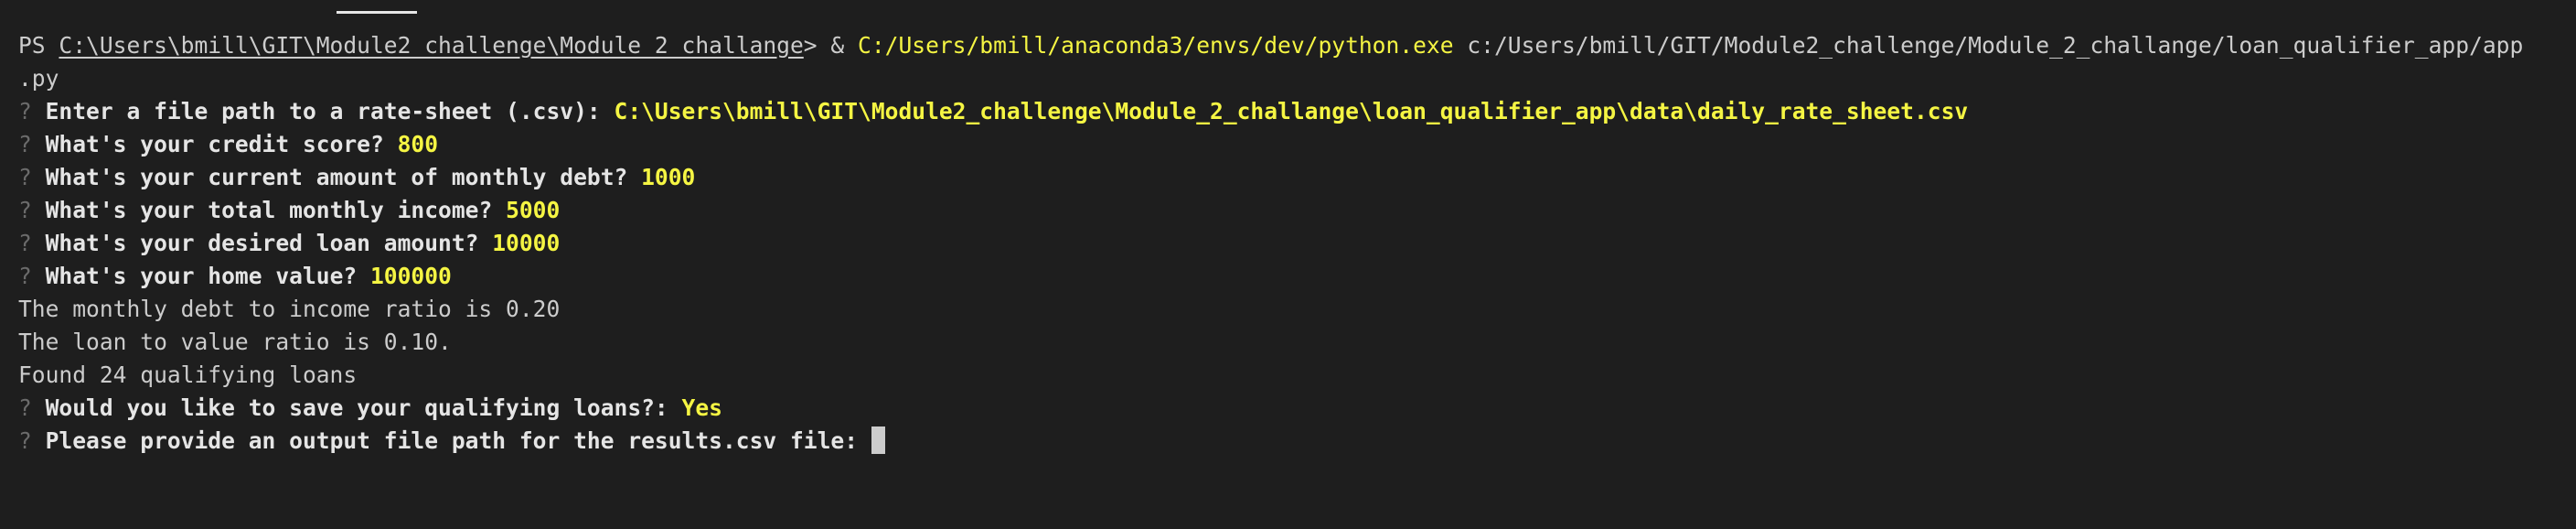 The height and width of the screenshot is (529, 2576). What do you see at coordinates (235, 342) in the screenshot?
I see `output-line: The loan to value ratio is 0.10.` at bounding box center [235, 342].